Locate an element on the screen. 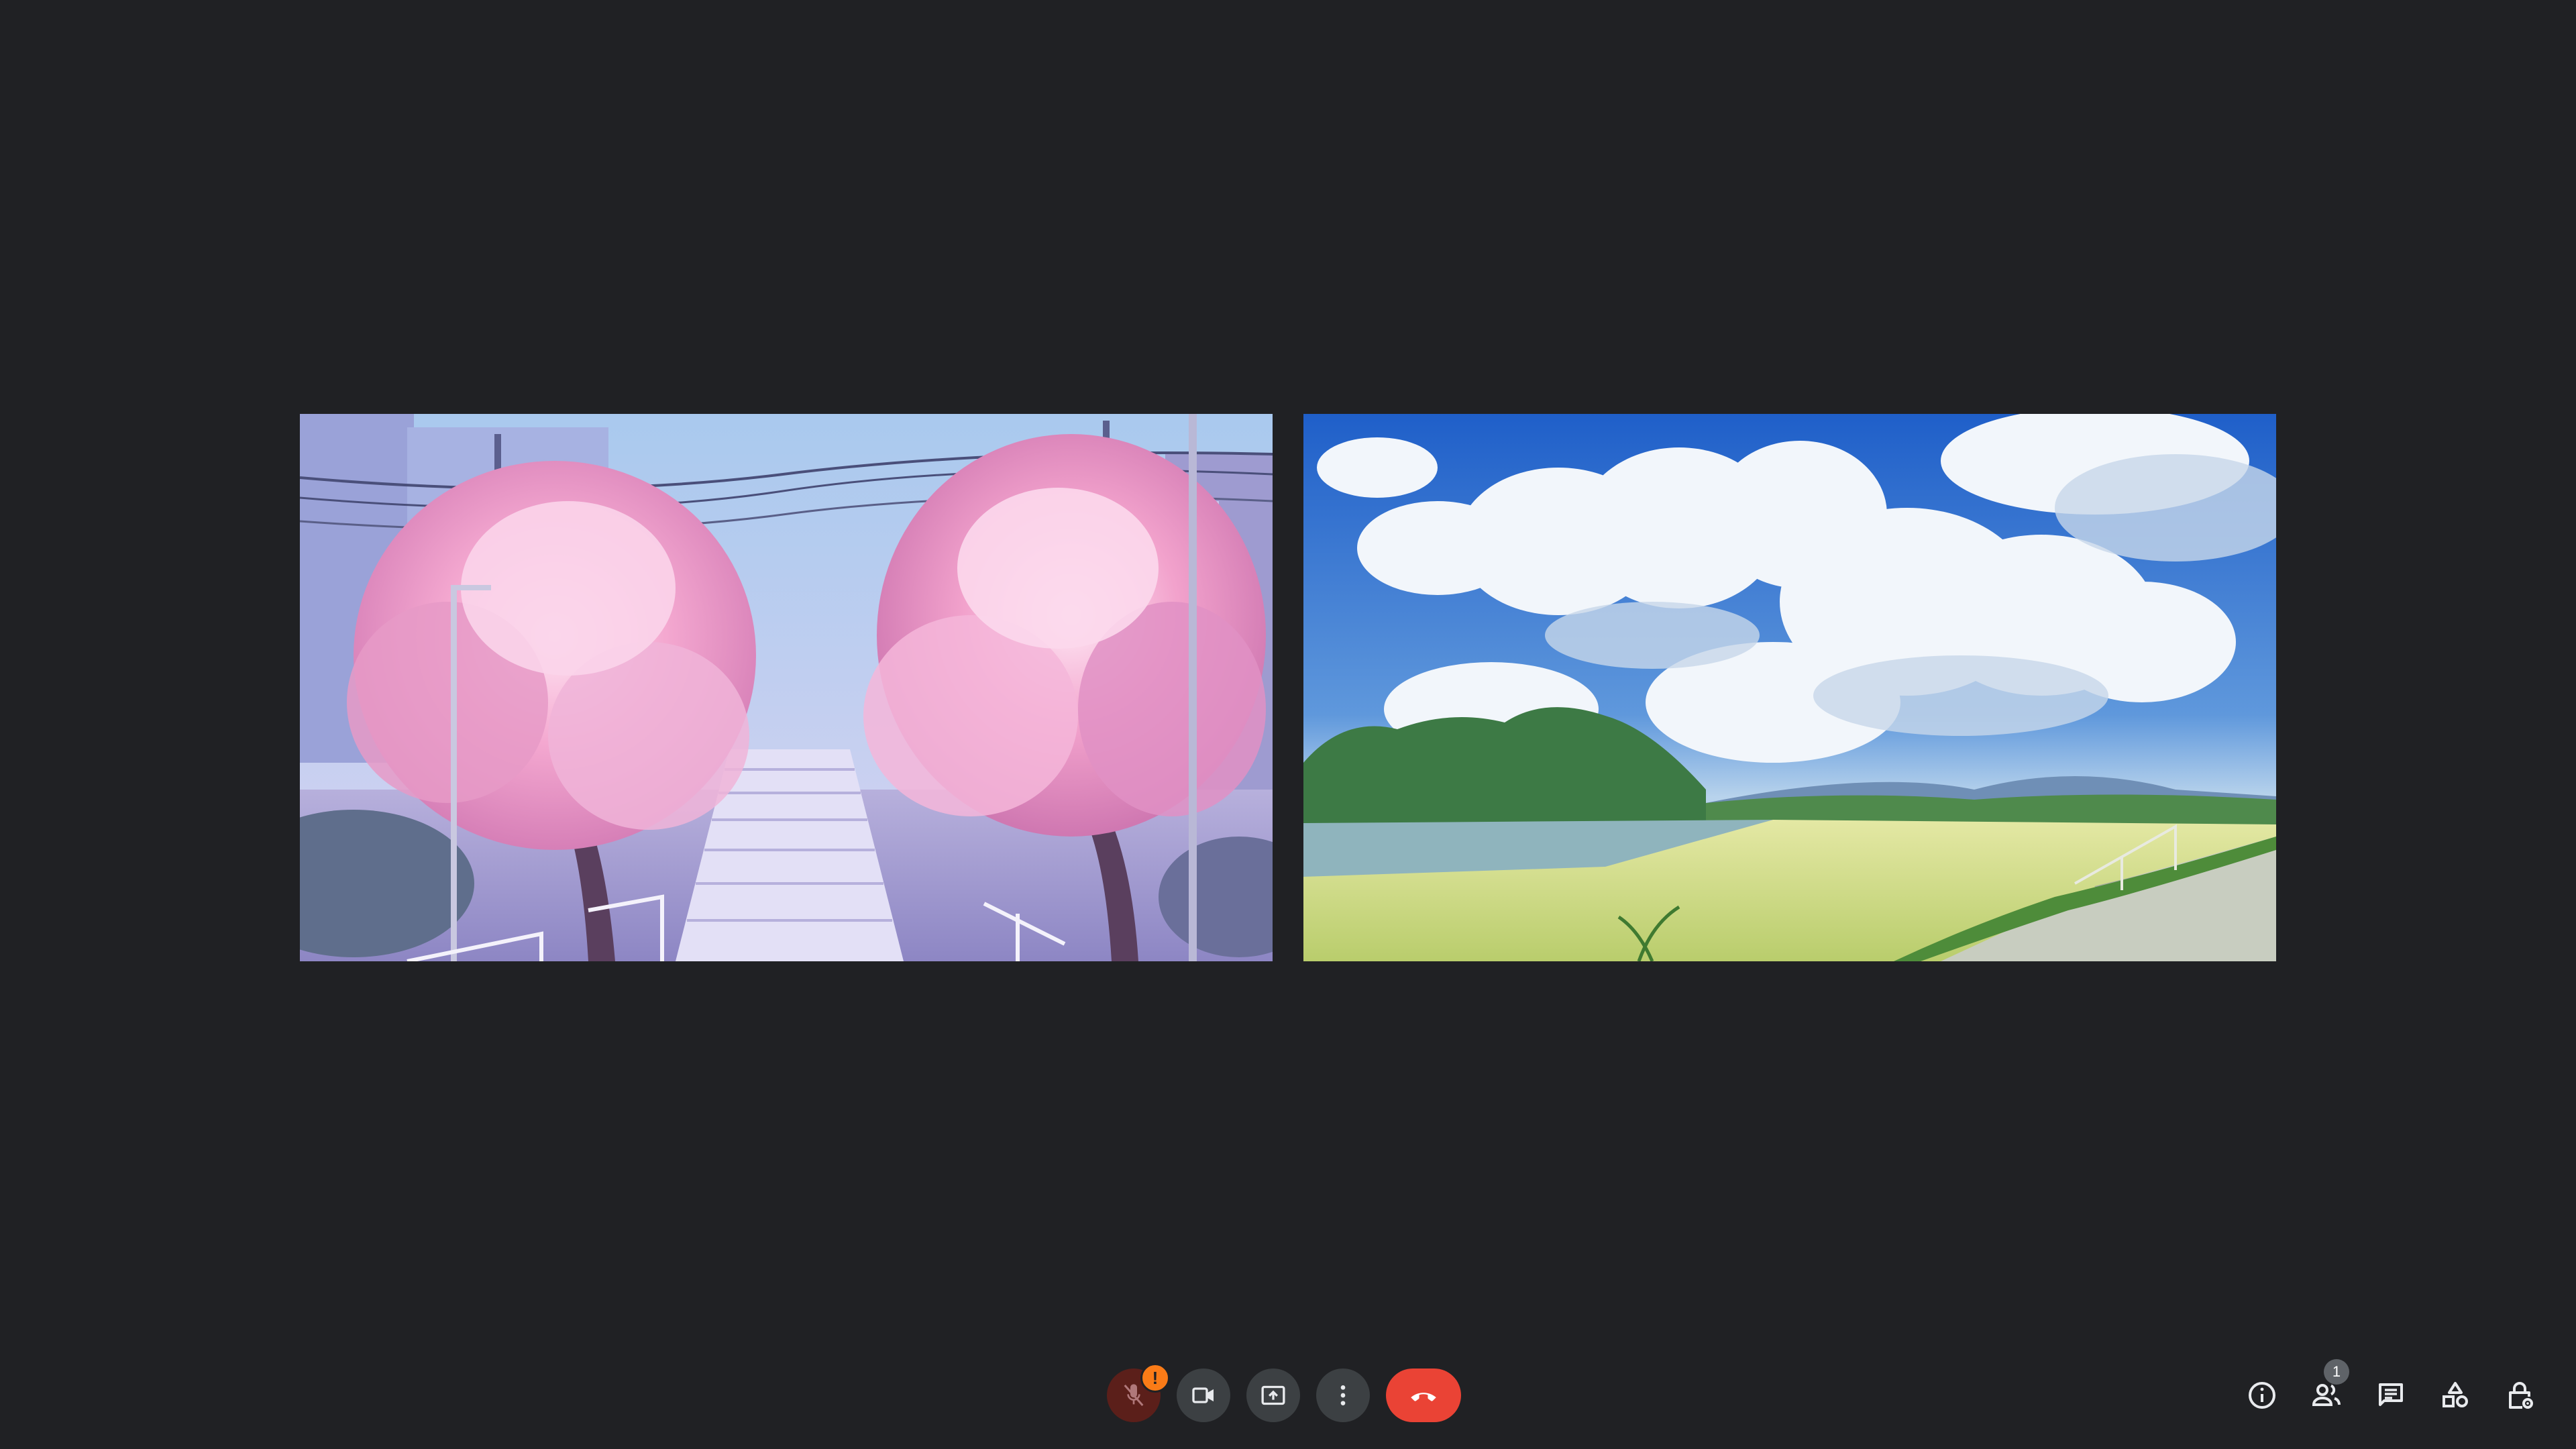 This screenshot has height=1449, width=2576. host-controls-icon is located at coordinates (2521, 1395).